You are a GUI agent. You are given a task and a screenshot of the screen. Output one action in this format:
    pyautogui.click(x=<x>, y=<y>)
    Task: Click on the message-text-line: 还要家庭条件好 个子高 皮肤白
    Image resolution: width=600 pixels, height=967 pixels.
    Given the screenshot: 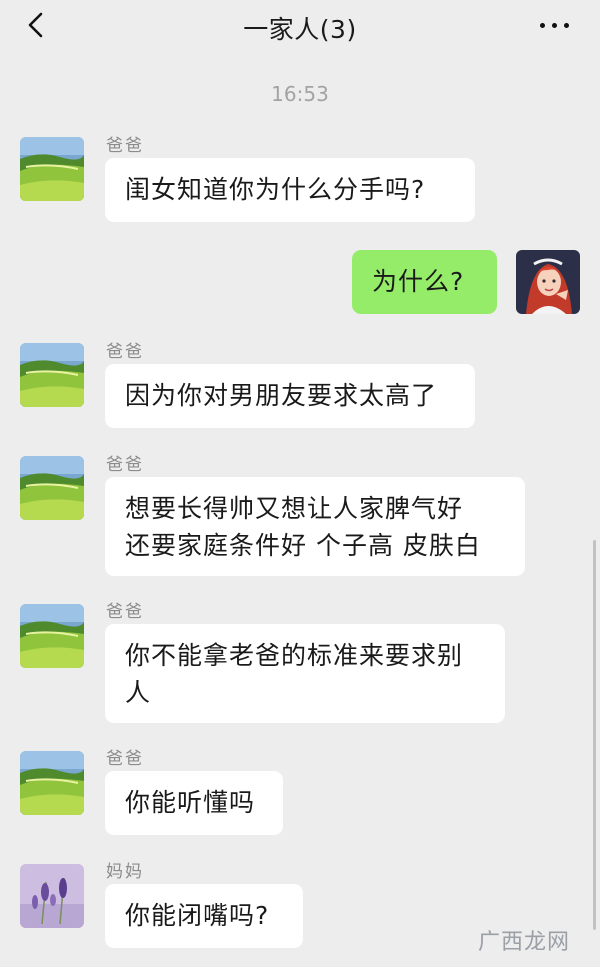 What is the action you would take?
    pyautogui.click(x=303, y=545)
    